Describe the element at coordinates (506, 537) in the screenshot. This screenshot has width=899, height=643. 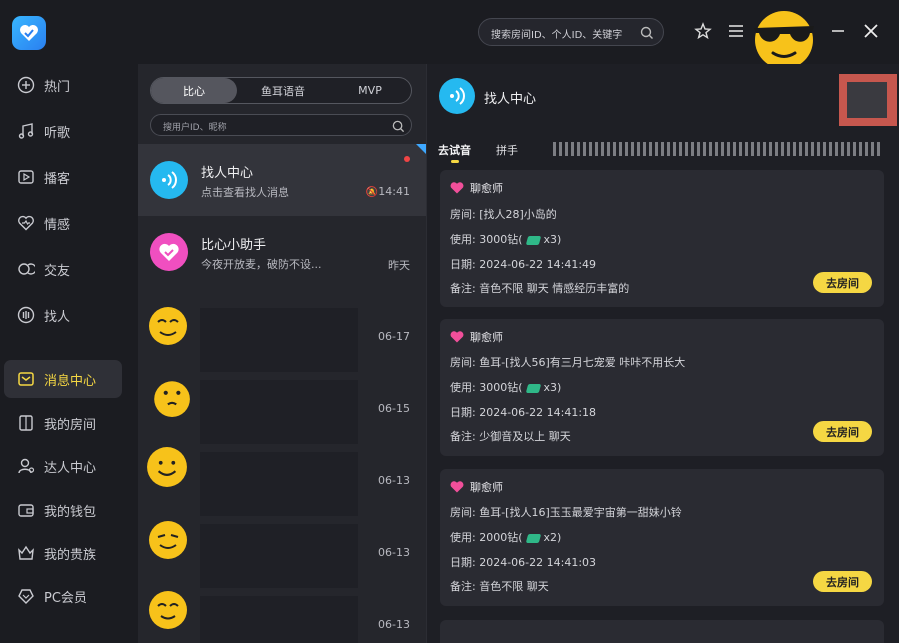
I see `card-usage: 使用: 2000钻(x2)` at that location.